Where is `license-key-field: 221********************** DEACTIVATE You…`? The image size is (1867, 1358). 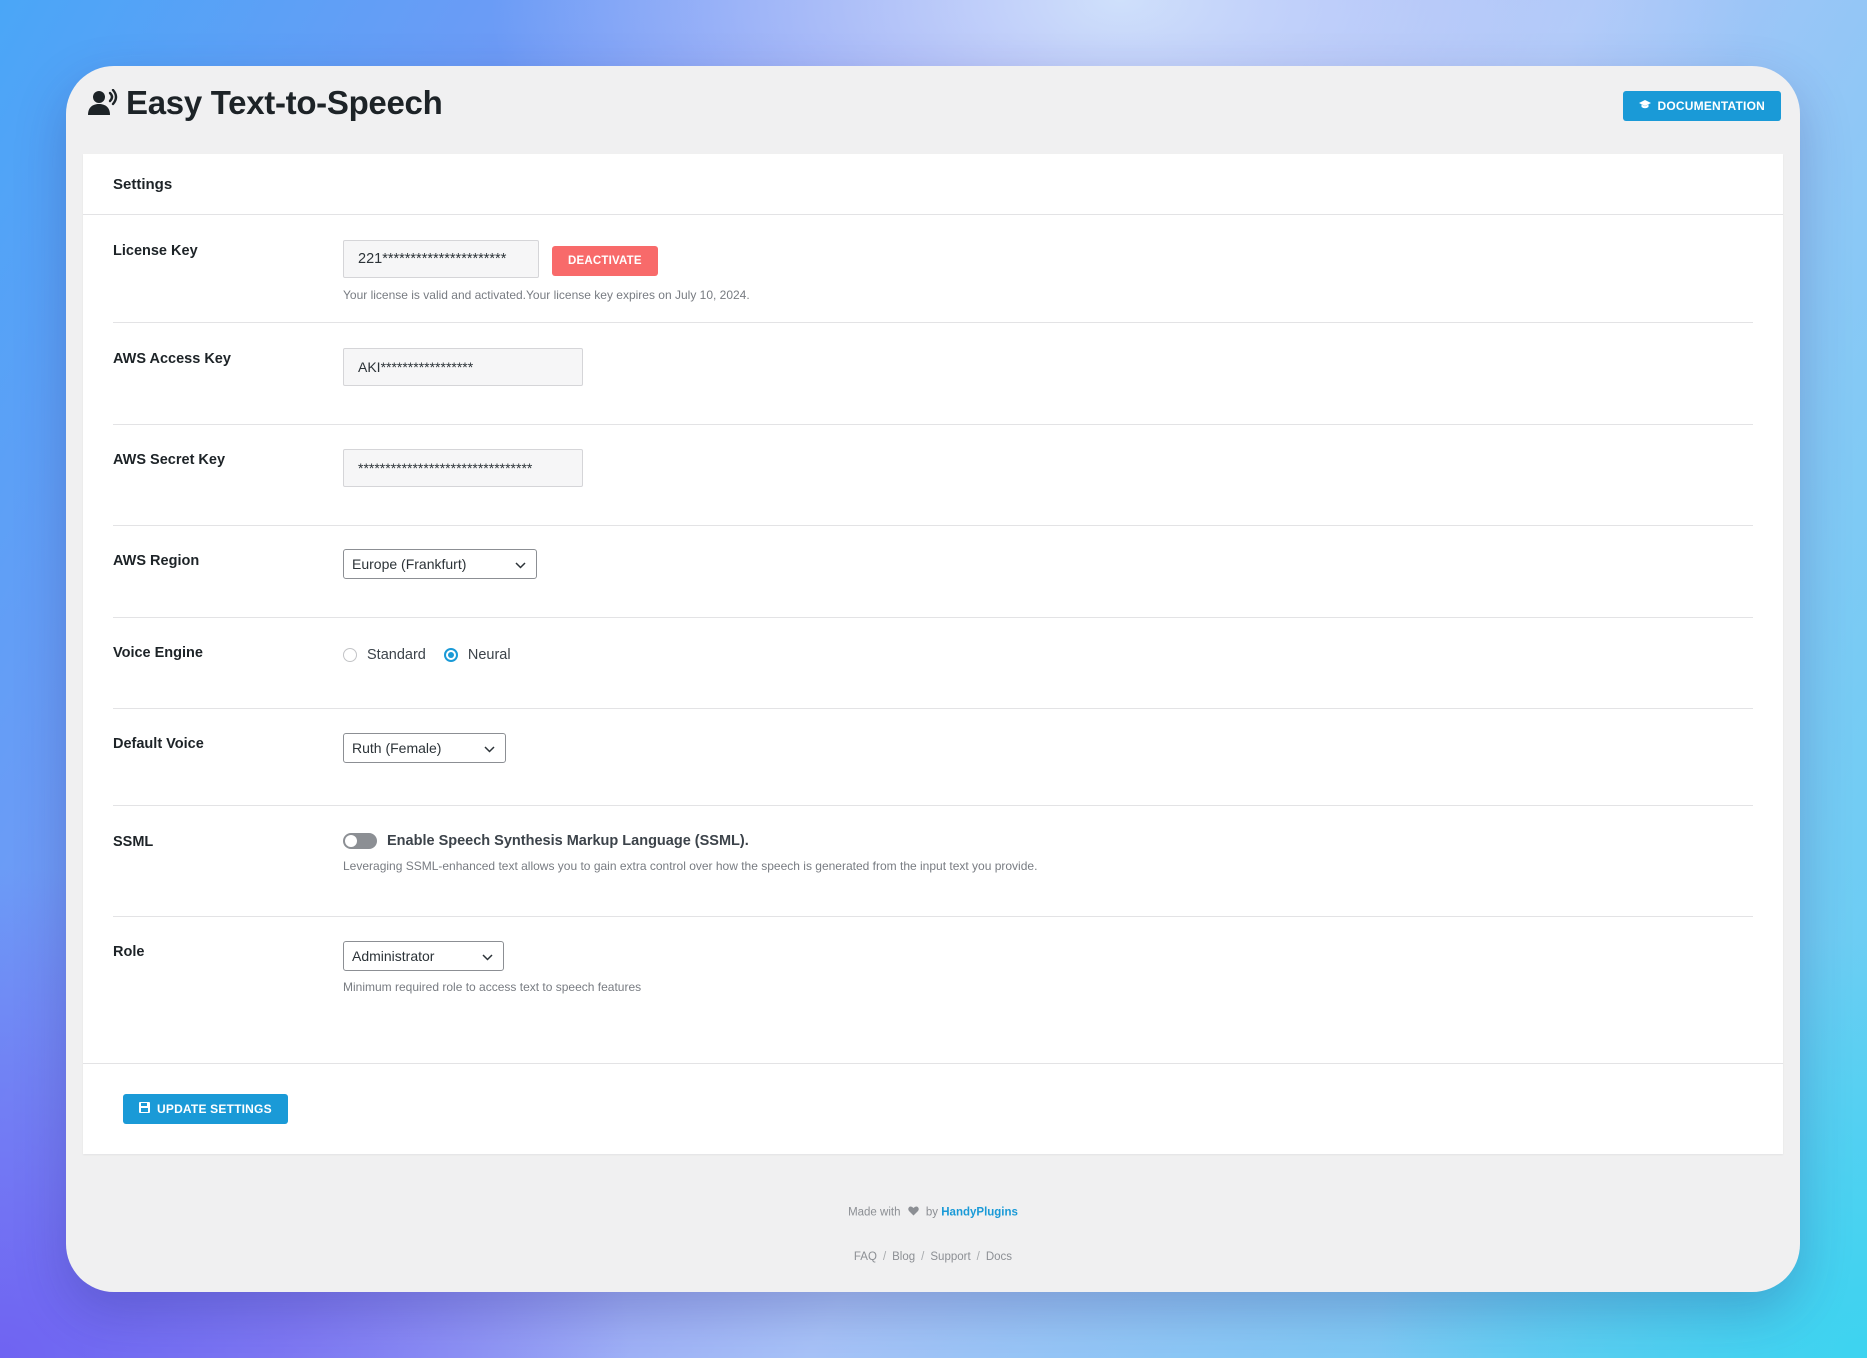 license-key-field: 221********************** DEACTIVATE You… is located at coordinates (546, 271).